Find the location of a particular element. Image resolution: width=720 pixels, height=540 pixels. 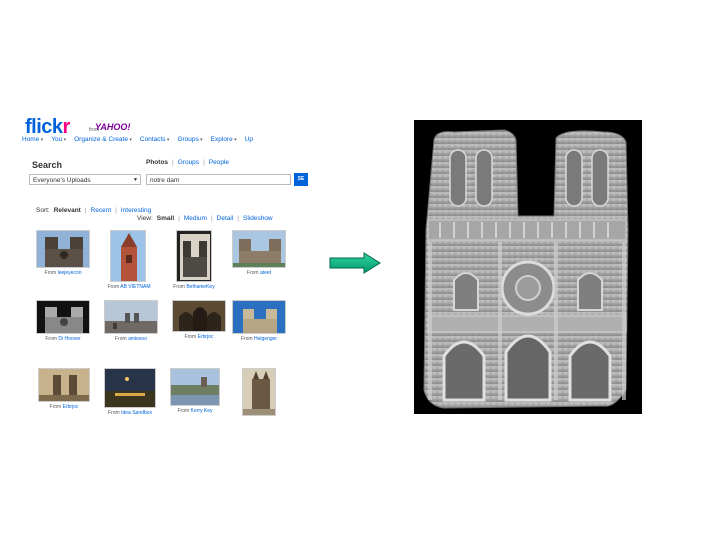

seine-river-photo is located at coordinates (195, 387).